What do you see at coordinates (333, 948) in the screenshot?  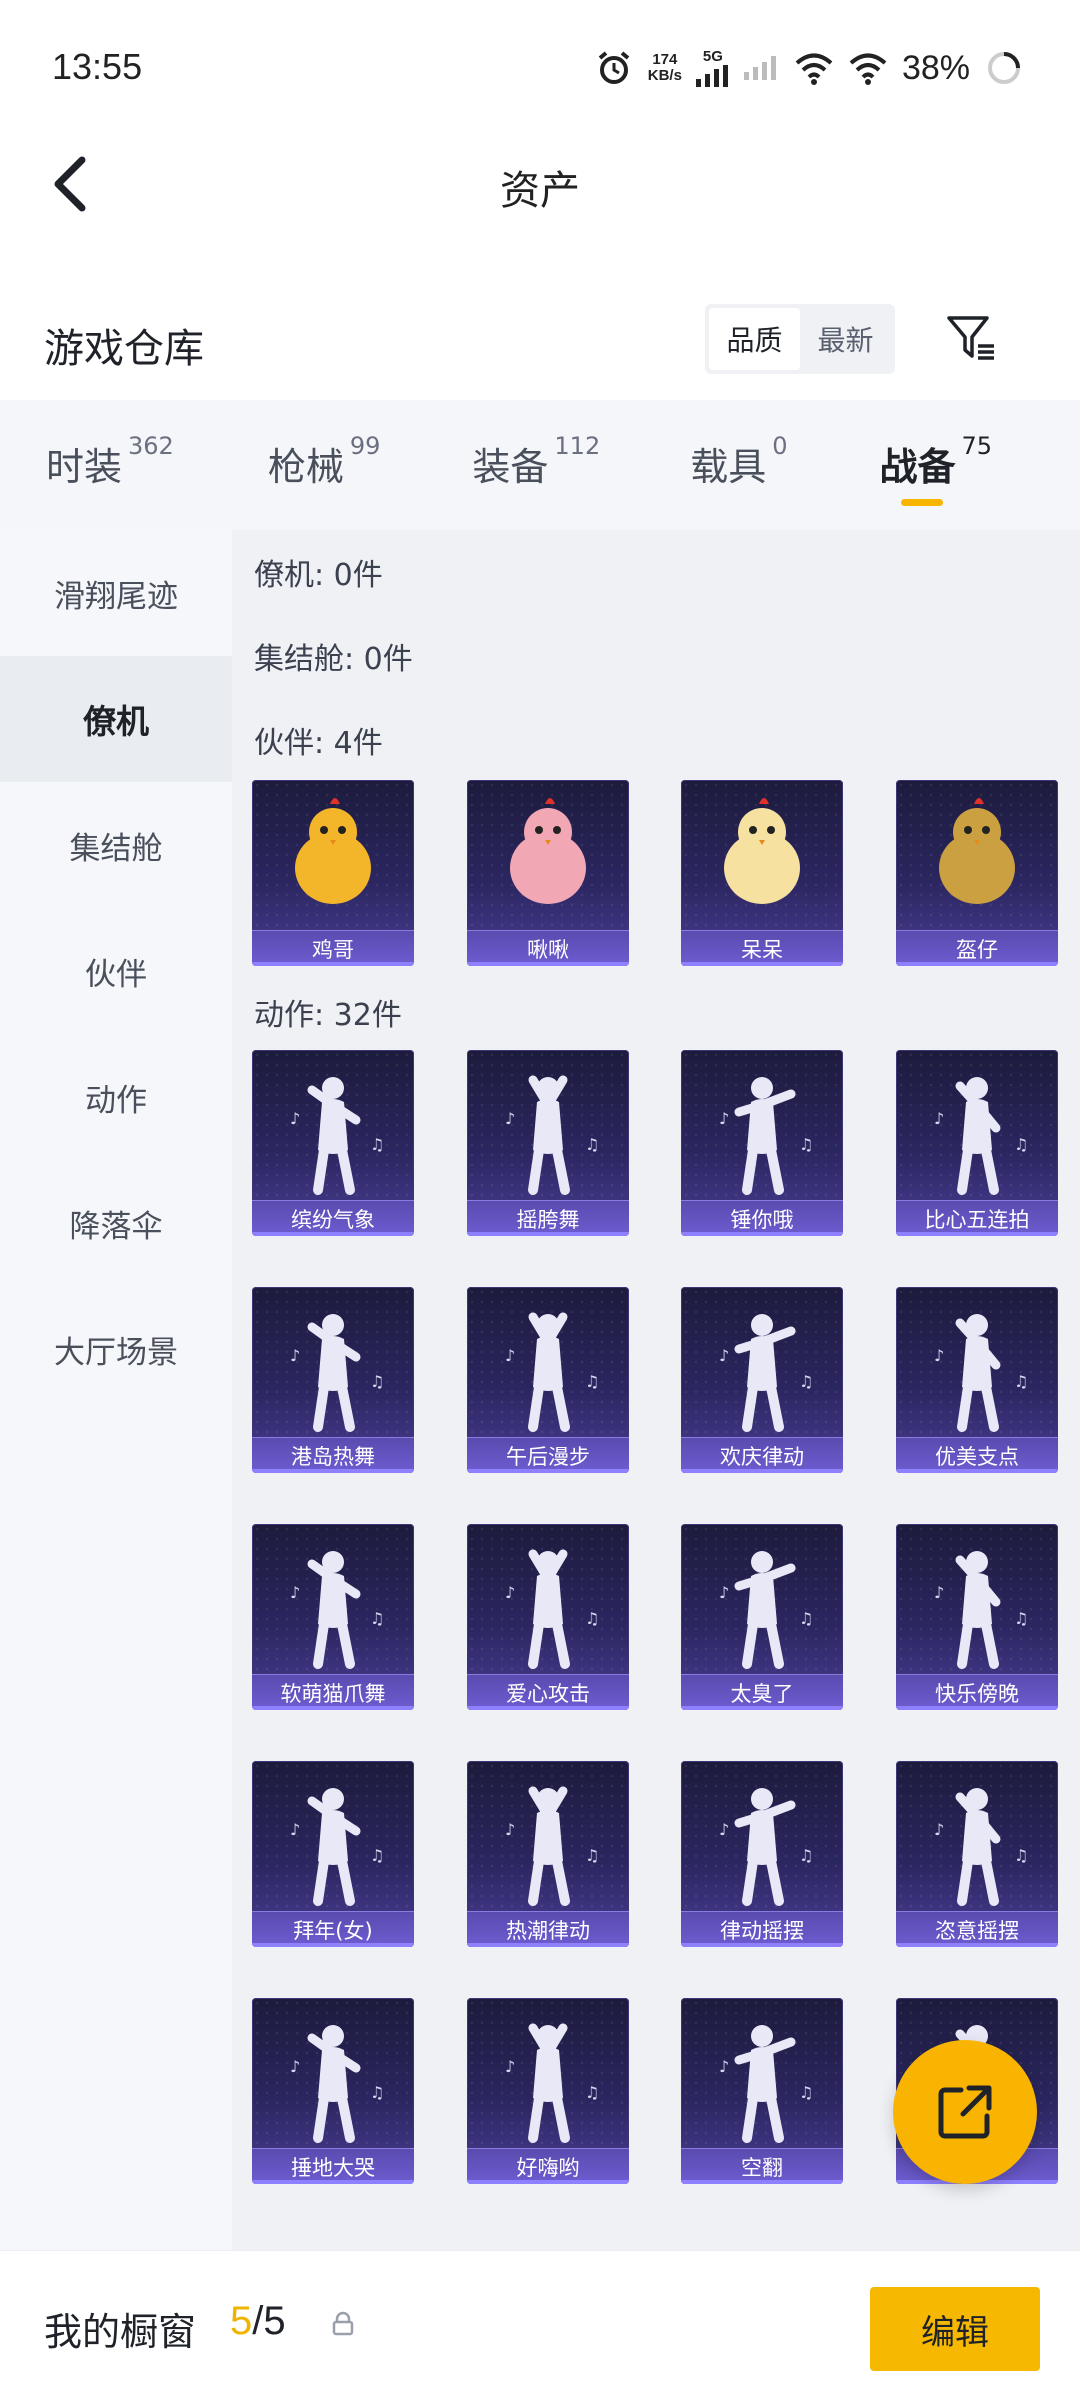 I see `card-label: 鸡哥` at bounding box center [333, 948].